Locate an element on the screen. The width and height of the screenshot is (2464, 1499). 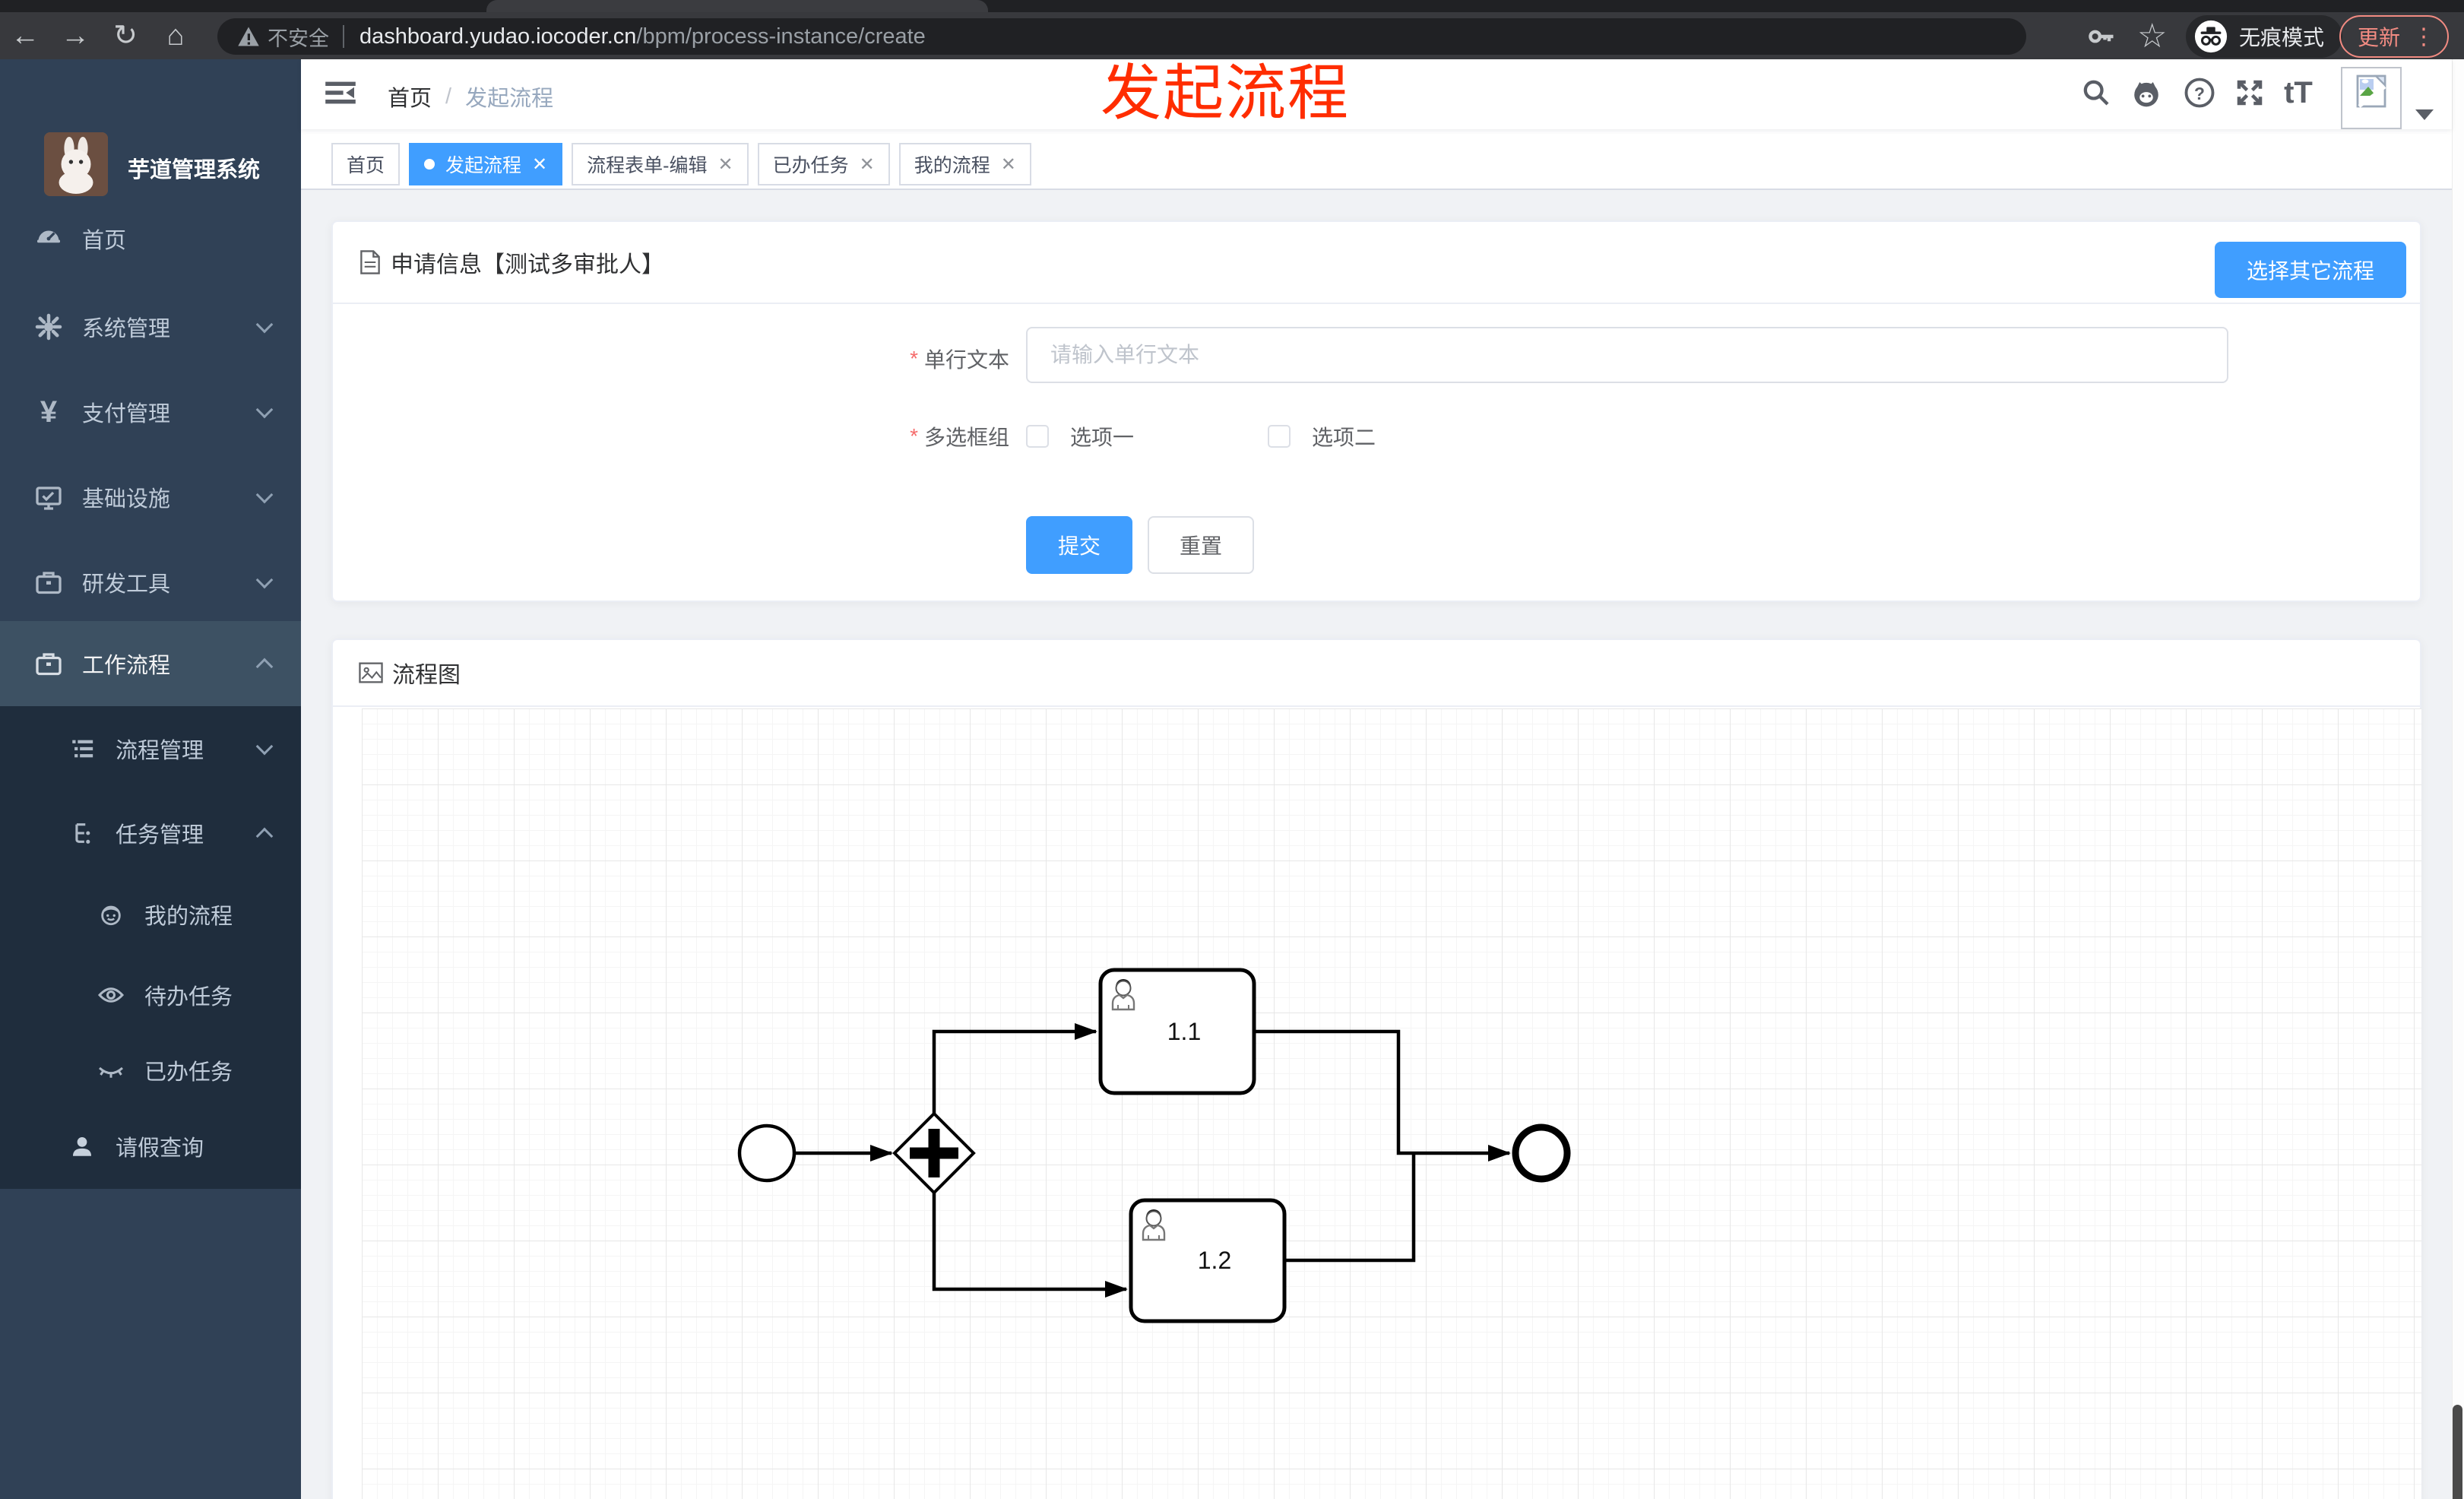
password-key-icon is located at coordinates (2100, 36).